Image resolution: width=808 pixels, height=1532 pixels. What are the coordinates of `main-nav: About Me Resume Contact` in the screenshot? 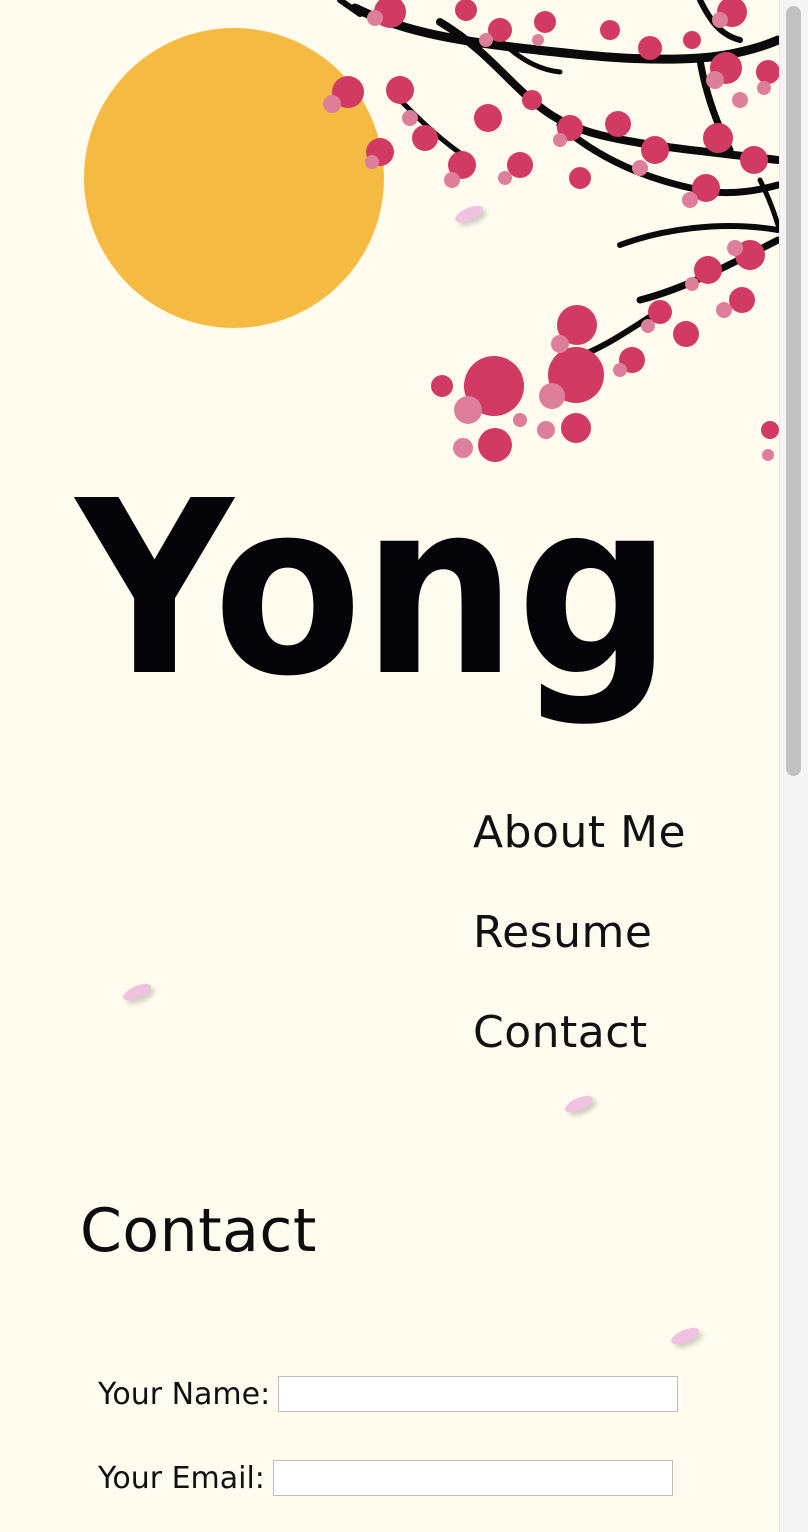 It's located at (579, 950).